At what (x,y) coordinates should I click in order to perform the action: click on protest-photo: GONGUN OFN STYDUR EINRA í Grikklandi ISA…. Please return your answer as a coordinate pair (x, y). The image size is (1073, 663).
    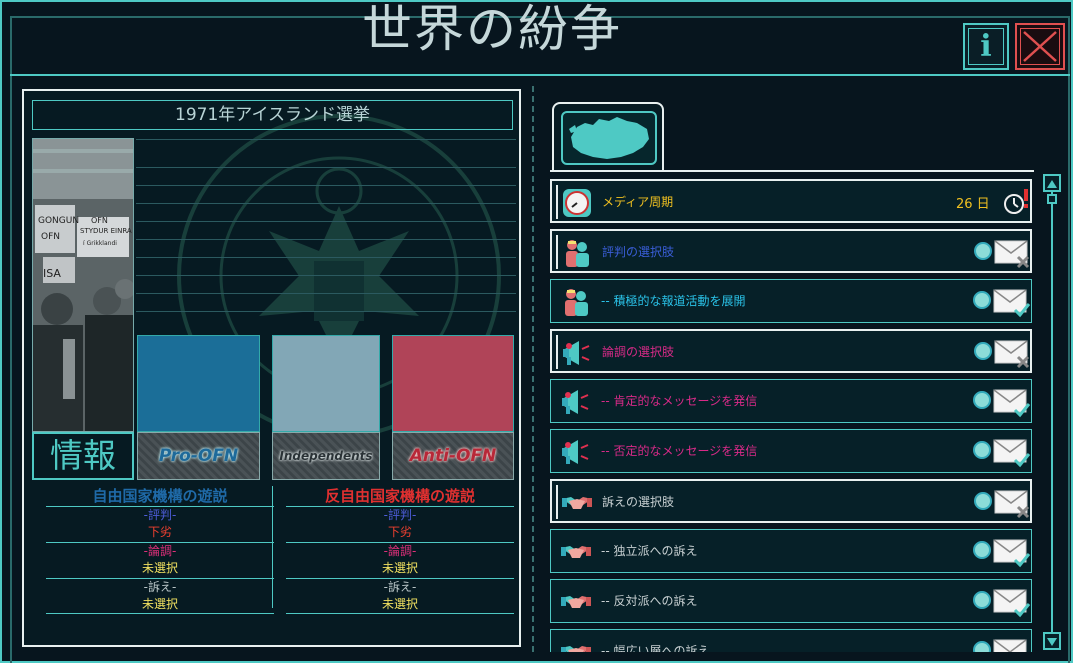
    Looking at the image, I should click on (83, 285).